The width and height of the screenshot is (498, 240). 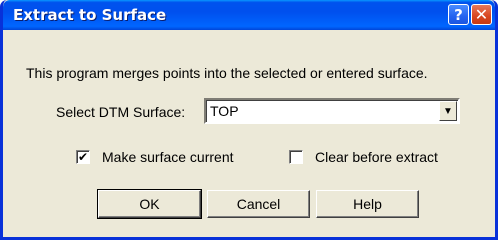 What do you see at coordinates (224, 111) in the screenshot?
I see `dtm-surface-value: TOP` at bounding box center [224, 111].